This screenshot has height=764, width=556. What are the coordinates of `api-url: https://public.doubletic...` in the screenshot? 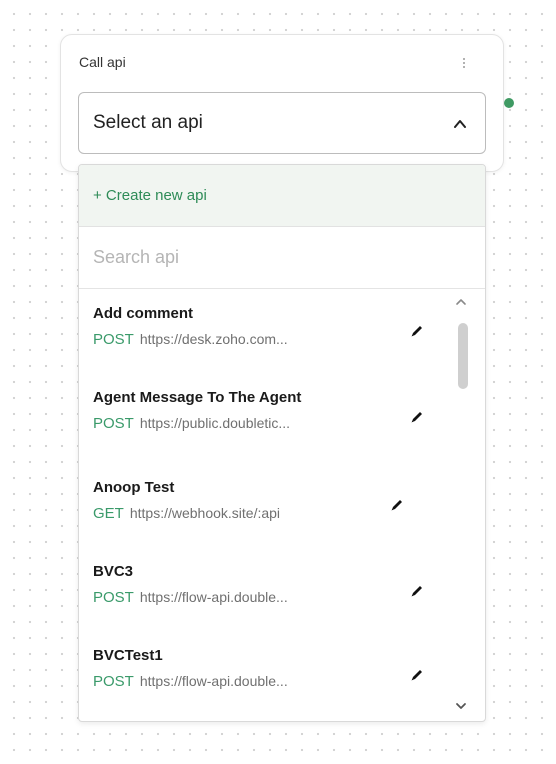 It's located at (215, 423).